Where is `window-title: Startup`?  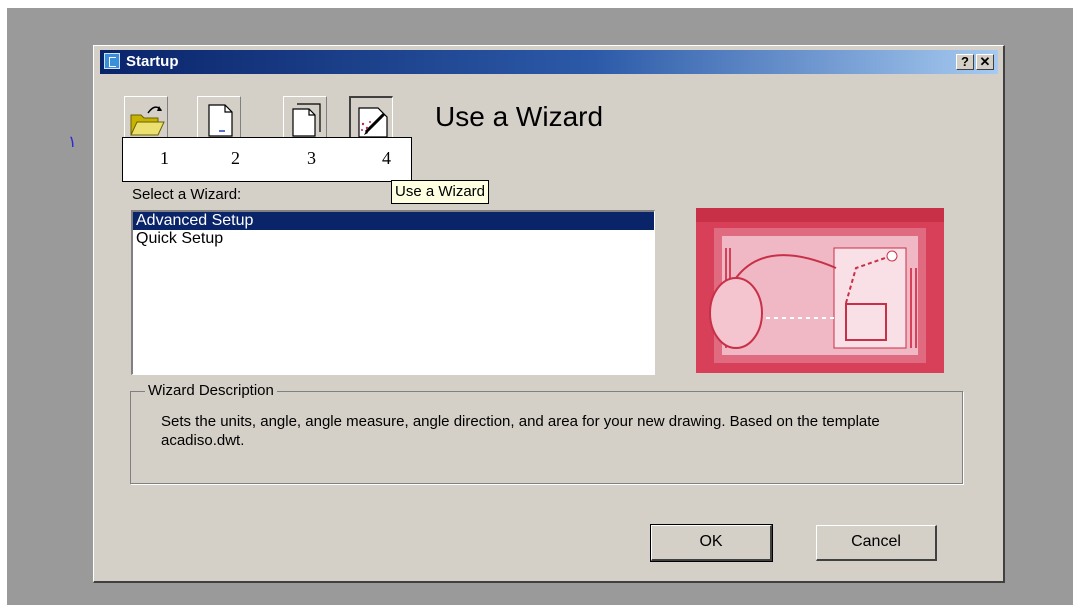
window-title: Startup is located at coordinates (152, 61).